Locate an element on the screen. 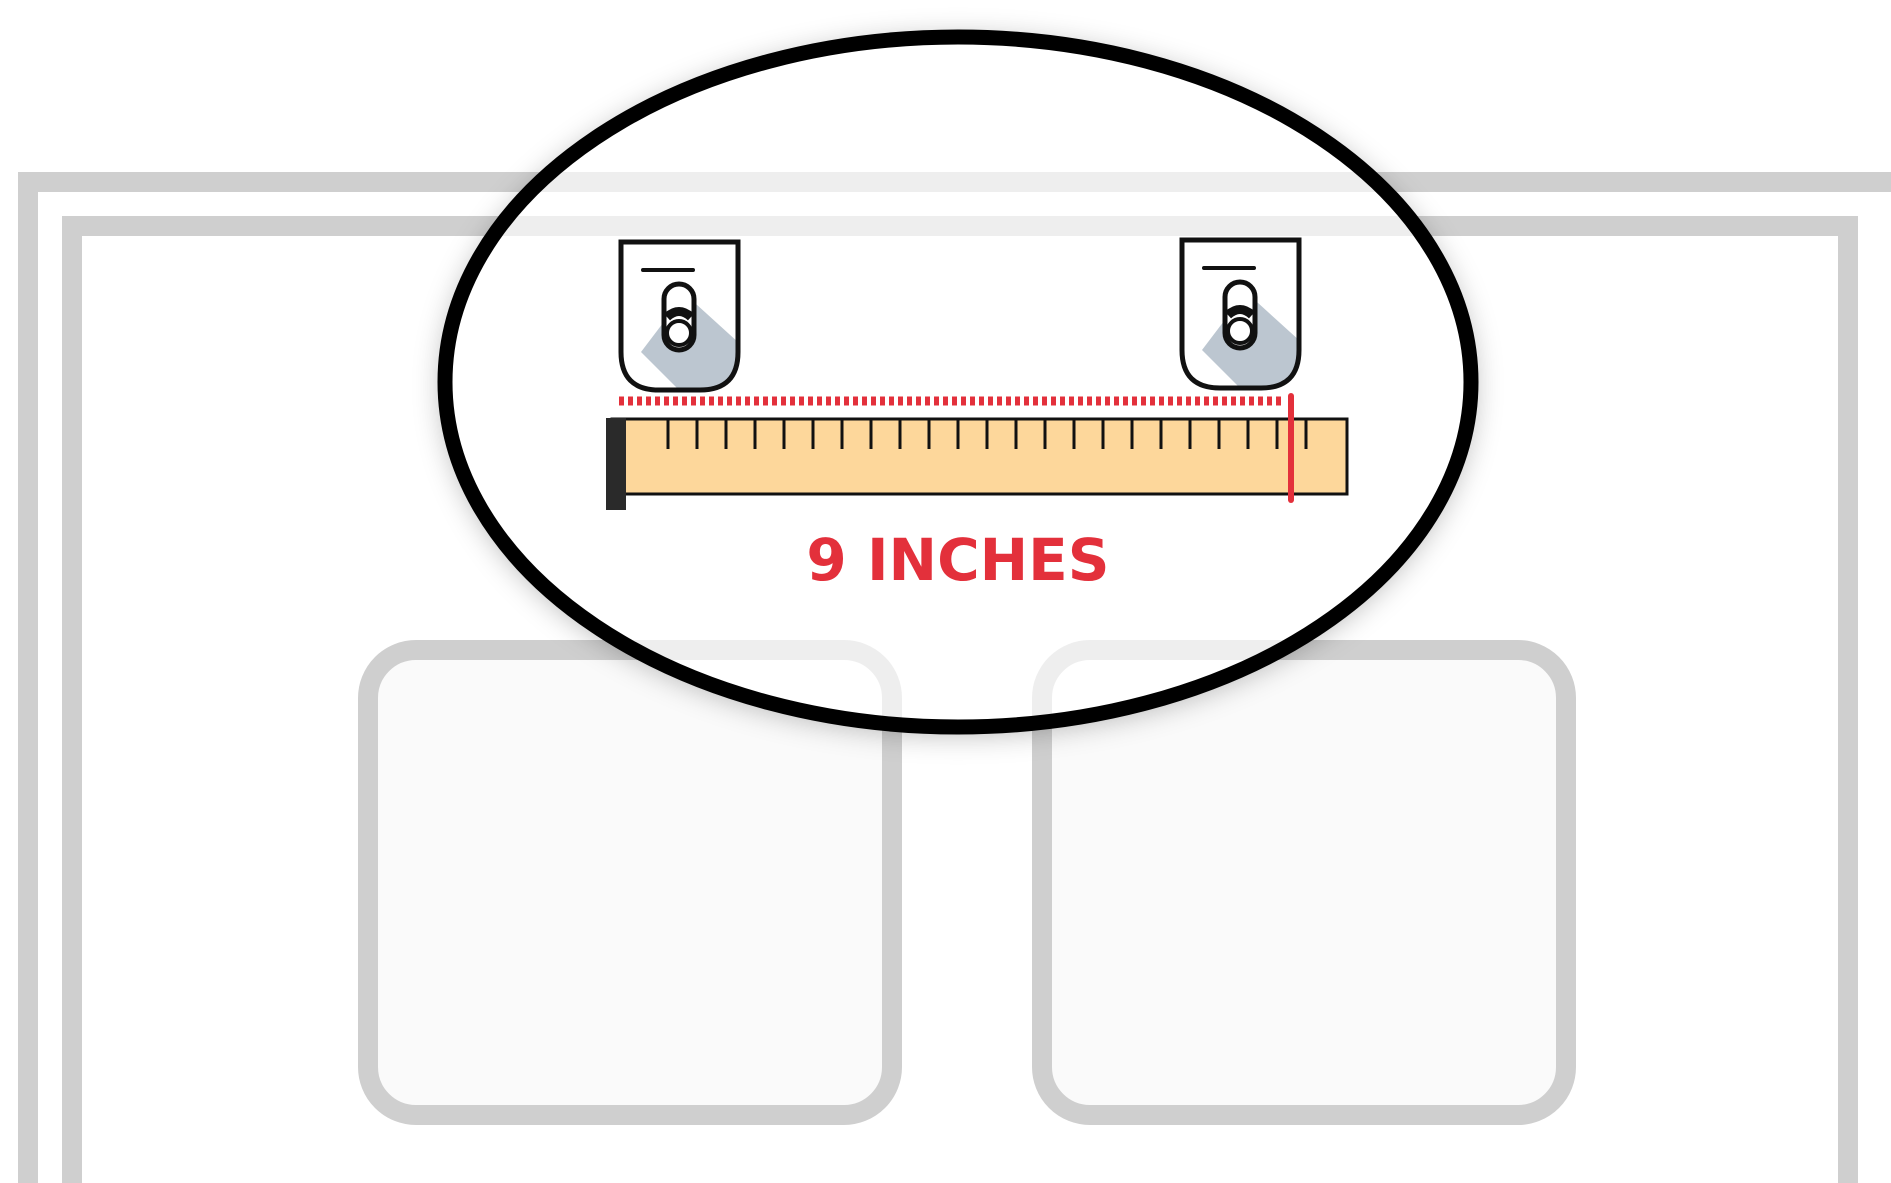  measurement-label: 9 INCHES is located at coordinates (957, 560).